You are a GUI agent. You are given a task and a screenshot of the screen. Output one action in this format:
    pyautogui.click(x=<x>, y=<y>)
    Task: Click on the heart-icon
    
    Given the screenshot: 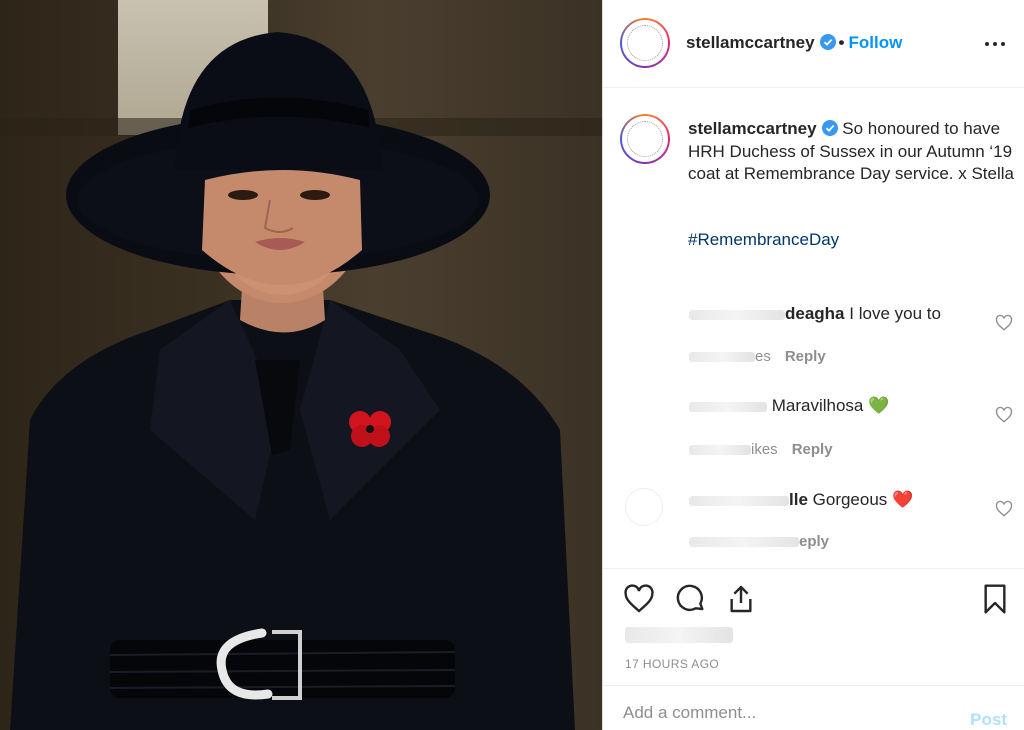 What is the action you would take?
    pyautogui.click(x=639, y=599)
    